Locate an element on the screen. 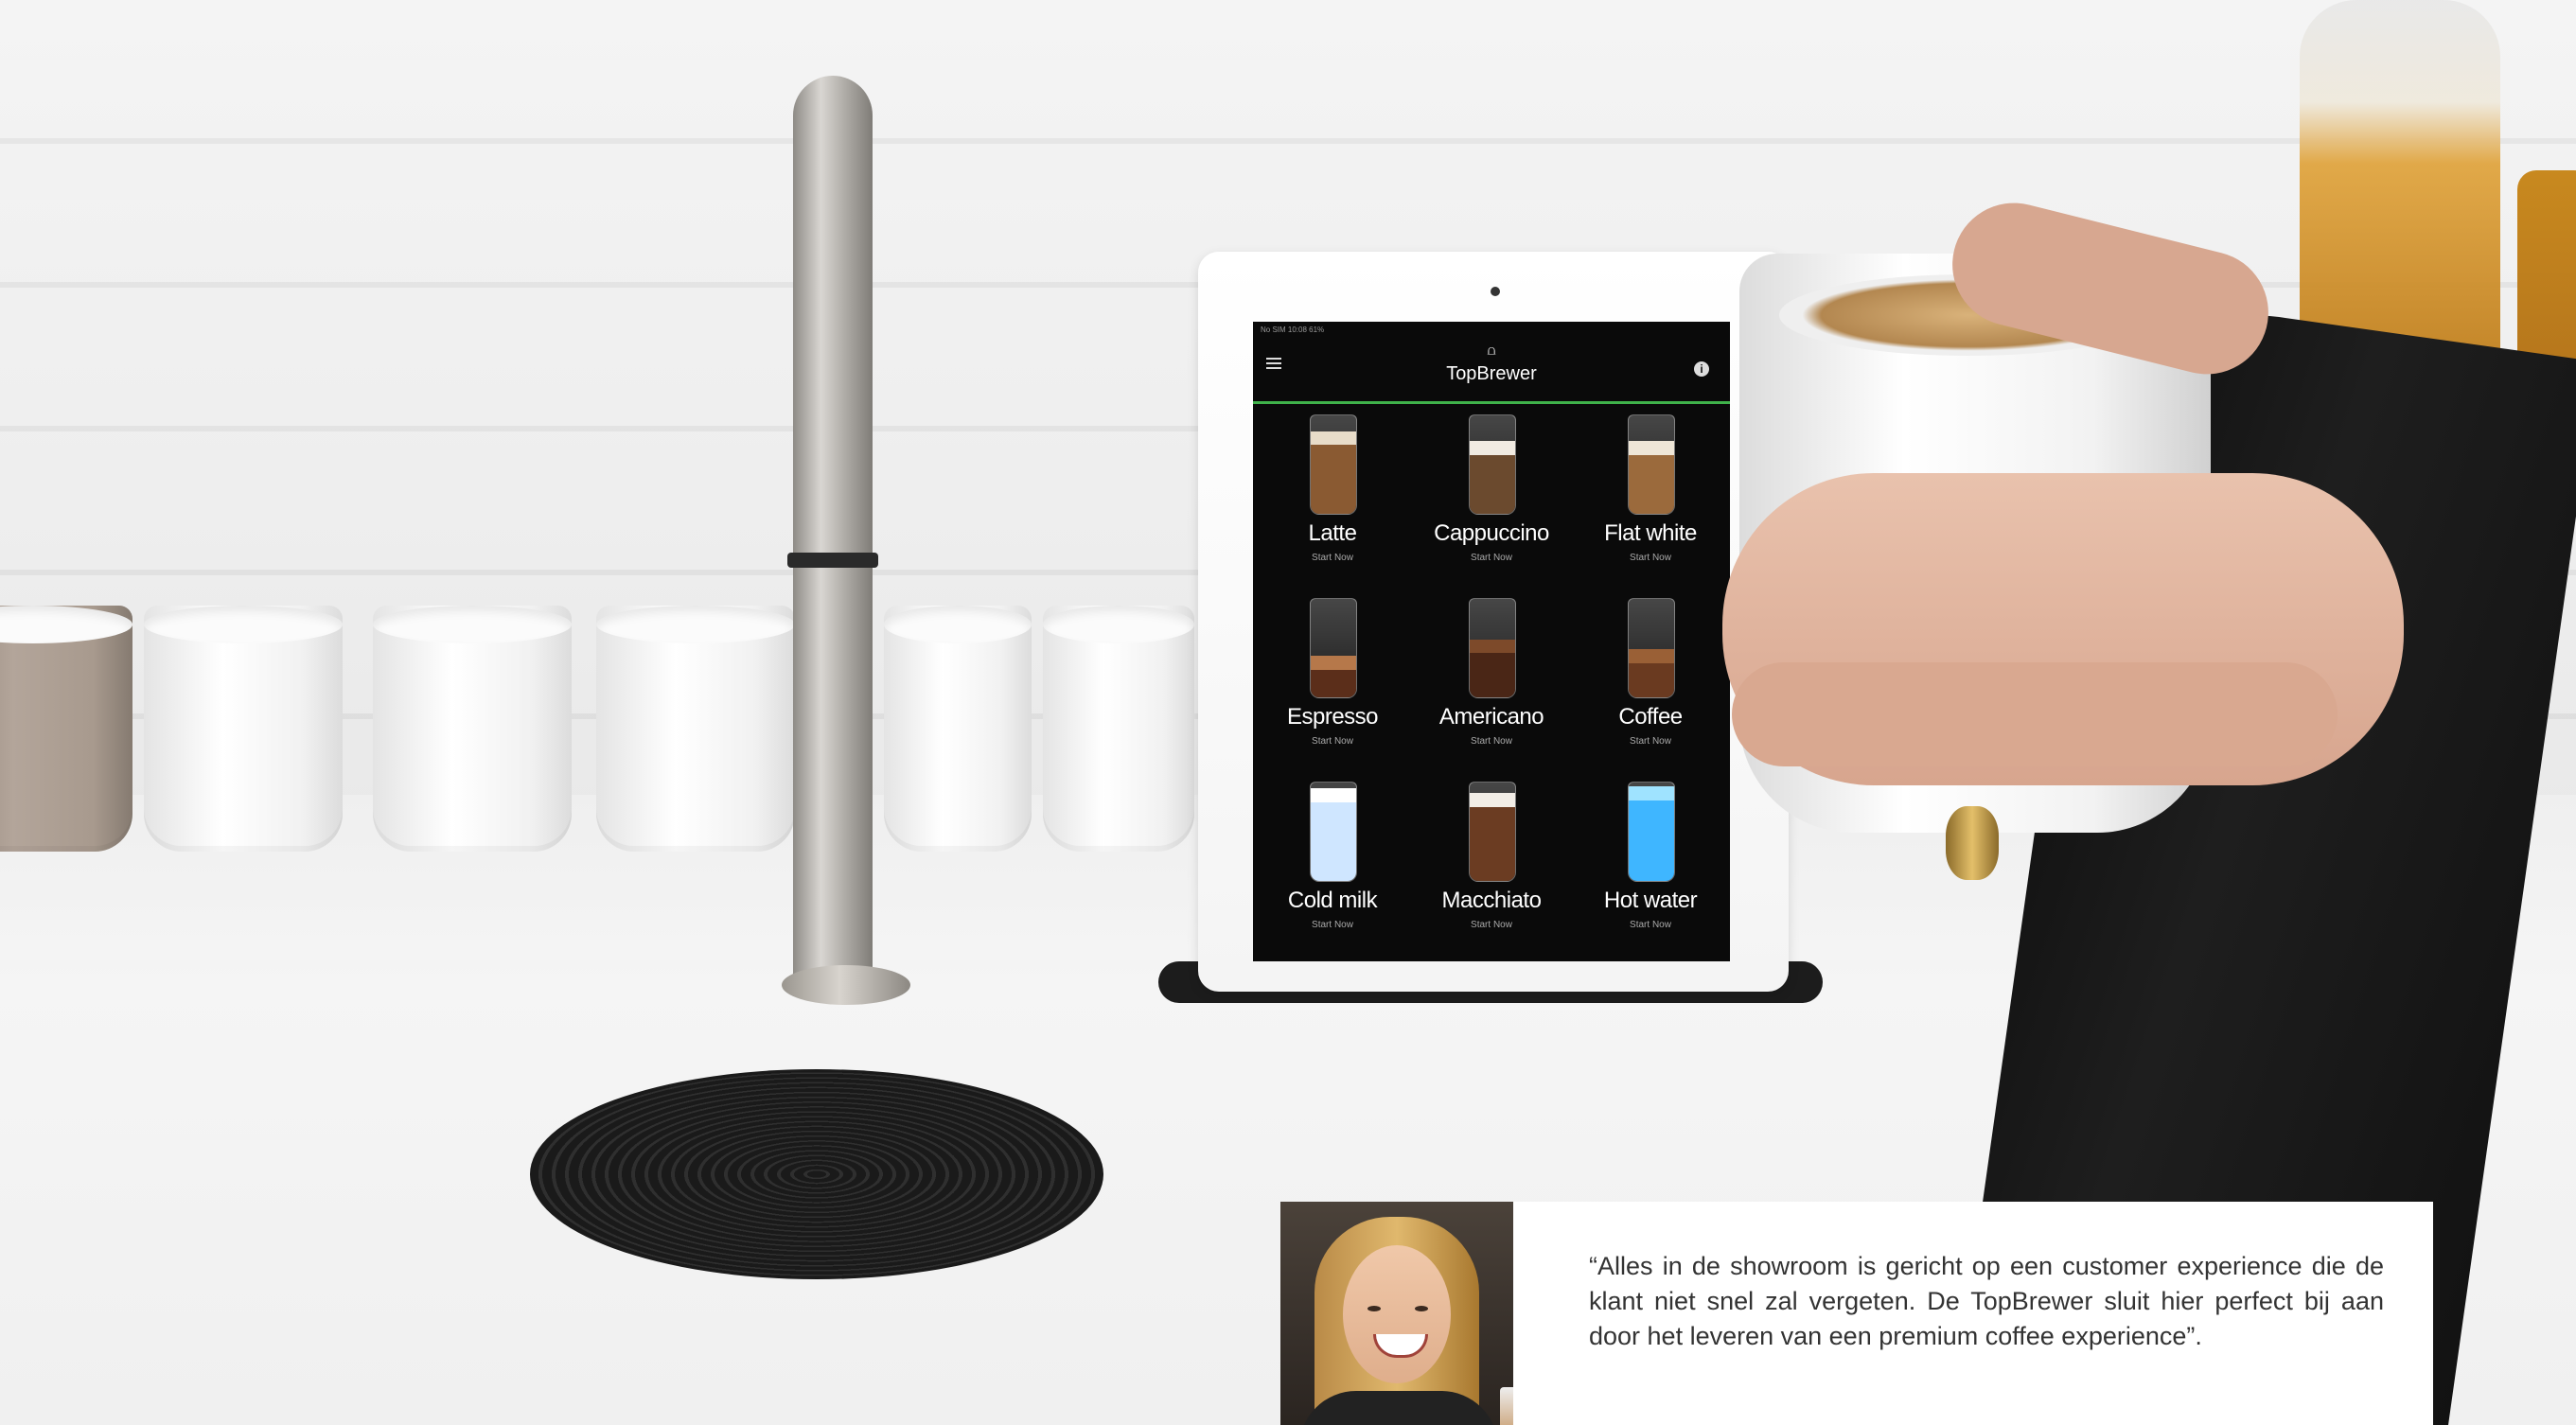 This screenshot has height=1425, width=2576. face is located at coordinates (1397, 1314).